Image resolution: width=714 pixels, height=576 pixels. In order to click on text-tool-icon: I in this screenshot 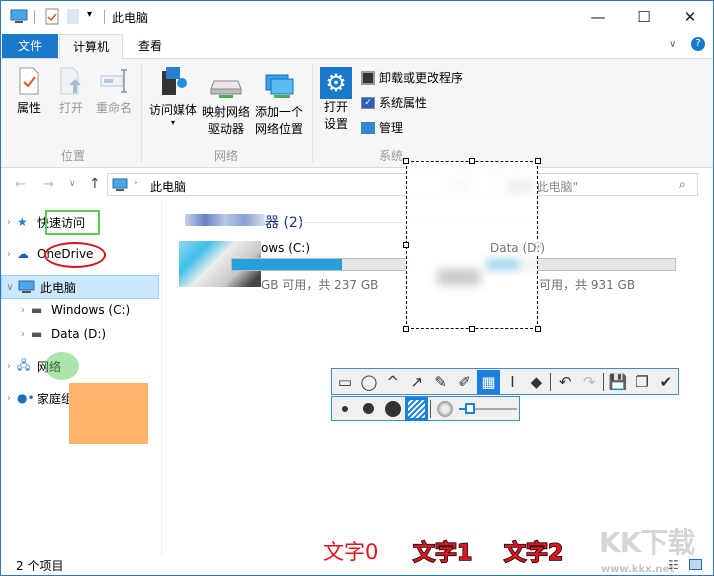, I will do `click(512, 382)`.